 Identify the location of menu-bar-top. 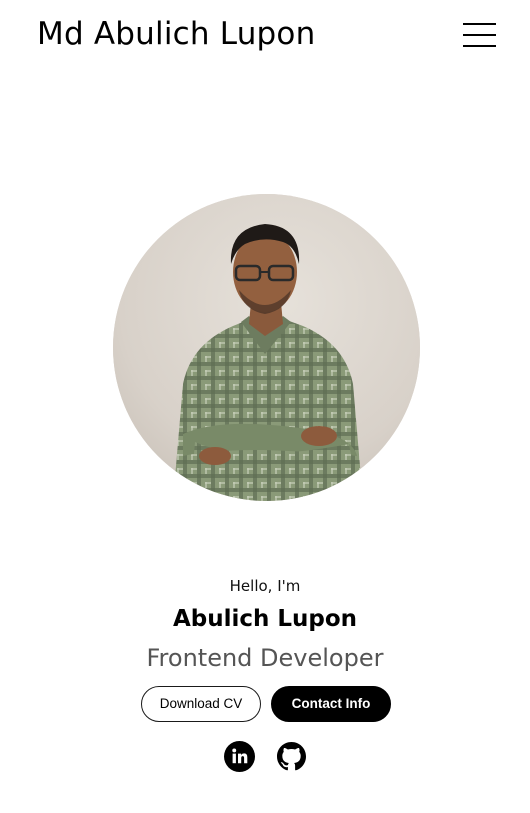
(479, 24).